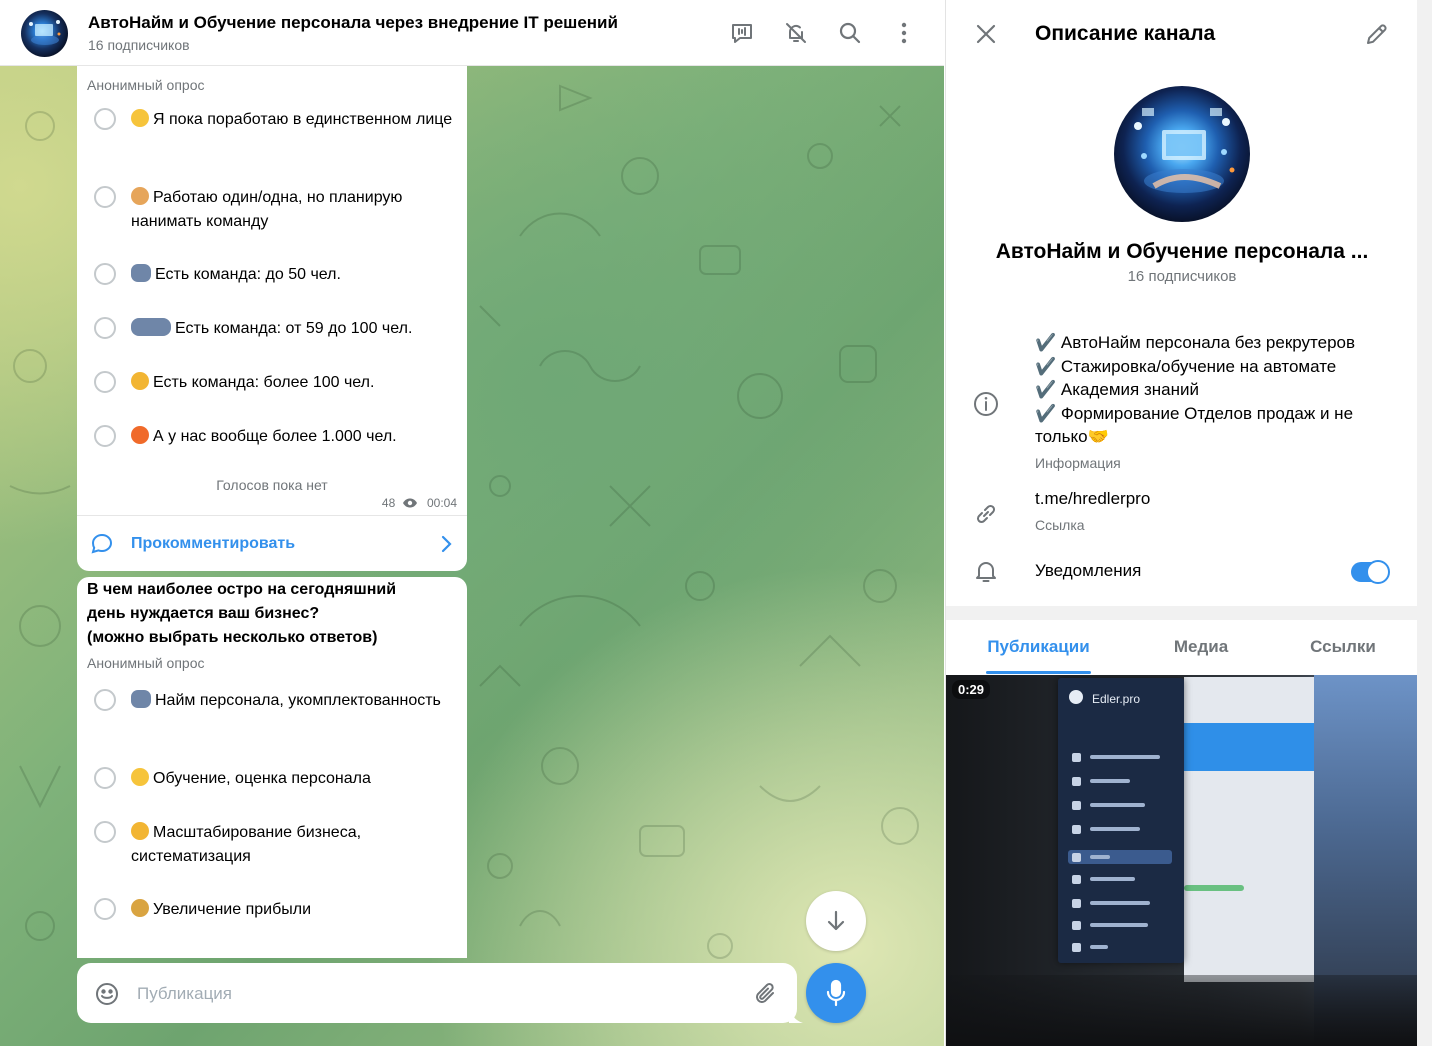 Image resolution: width=1432 pixels, height=1046 pixels. Describe the element at coordinates (446, 544) in the screenshot. I see `chevron-right-icon` at that location.